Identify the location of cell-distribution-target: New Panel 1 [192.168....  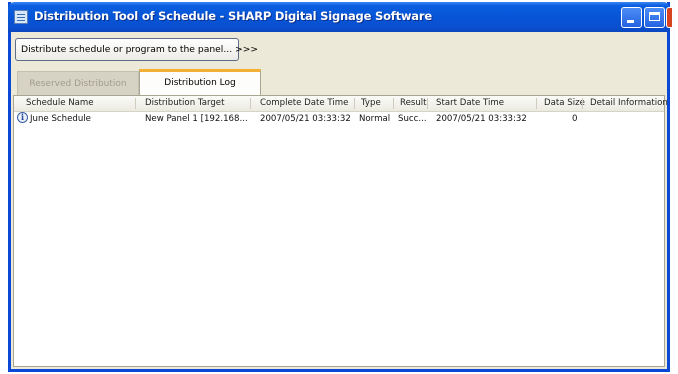
(196, 119).